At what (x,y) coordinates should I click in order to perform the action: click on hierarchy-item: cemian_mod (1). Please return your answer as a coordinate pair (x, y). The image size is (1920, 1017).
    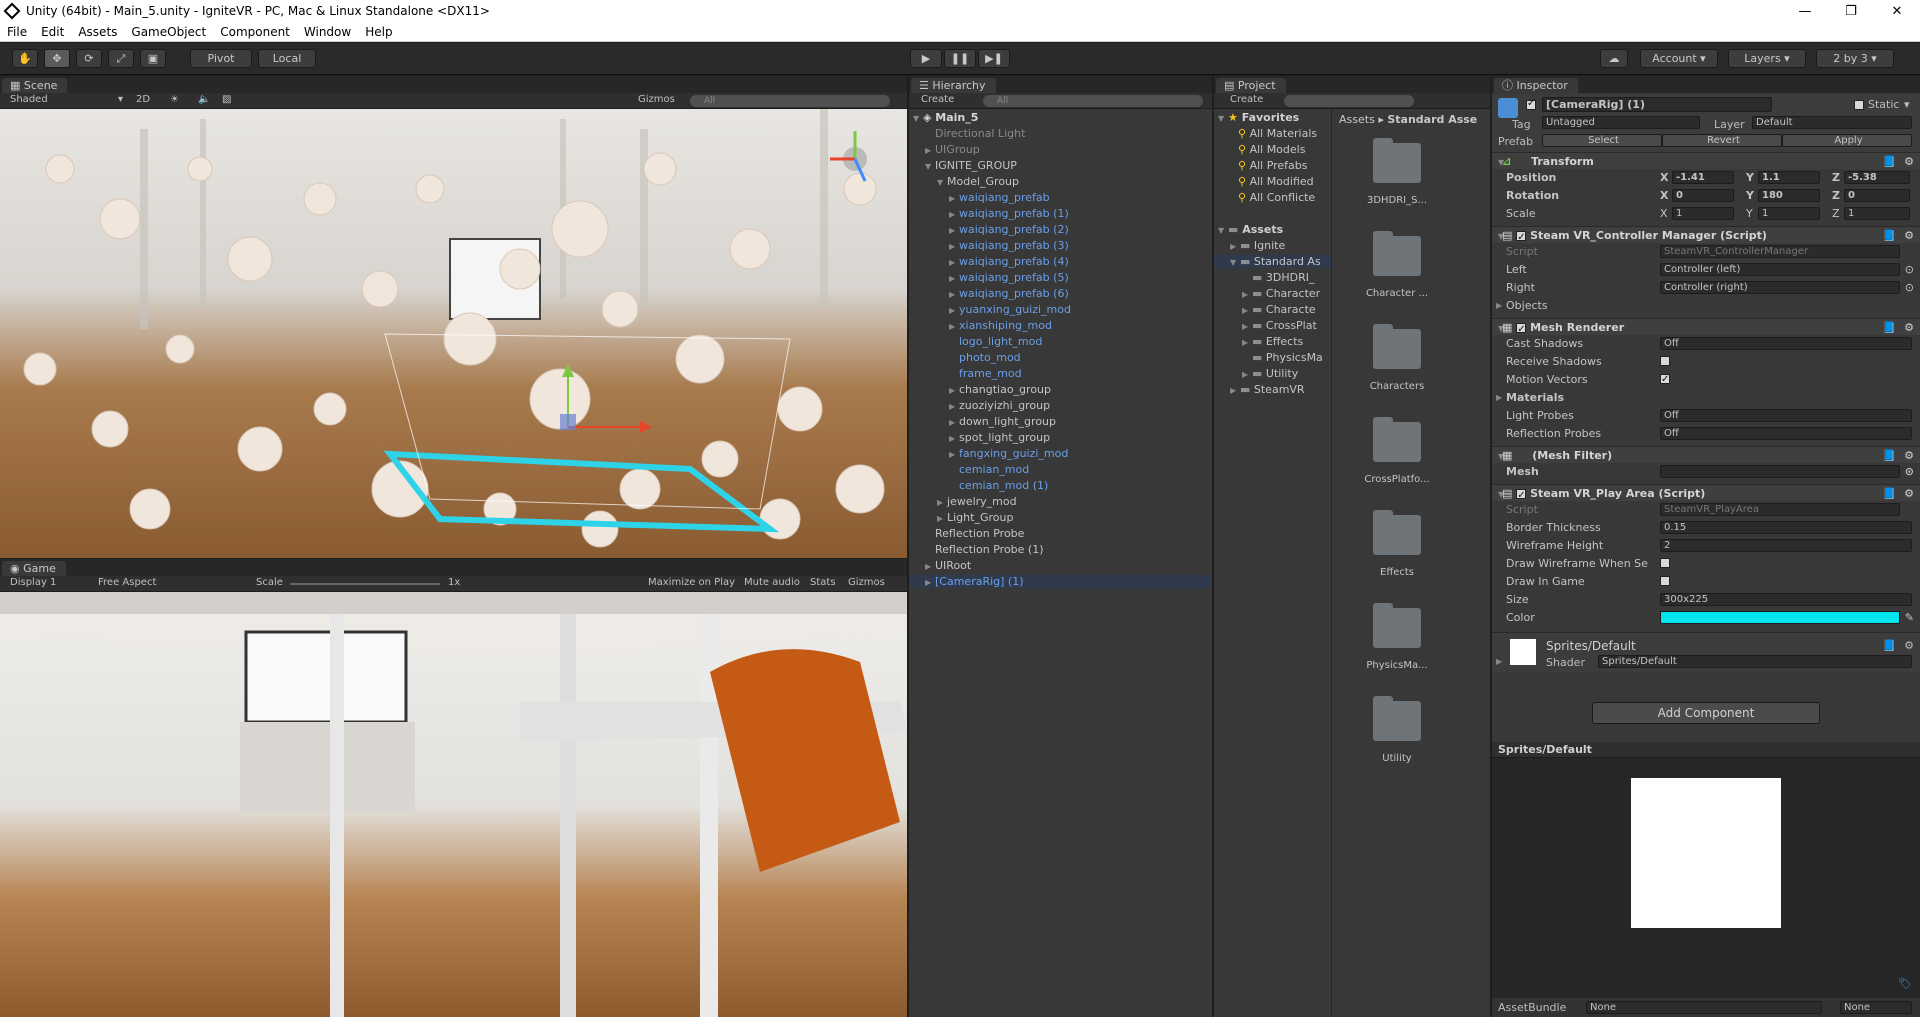
    Looking at the image, I should click on (1060, 485).